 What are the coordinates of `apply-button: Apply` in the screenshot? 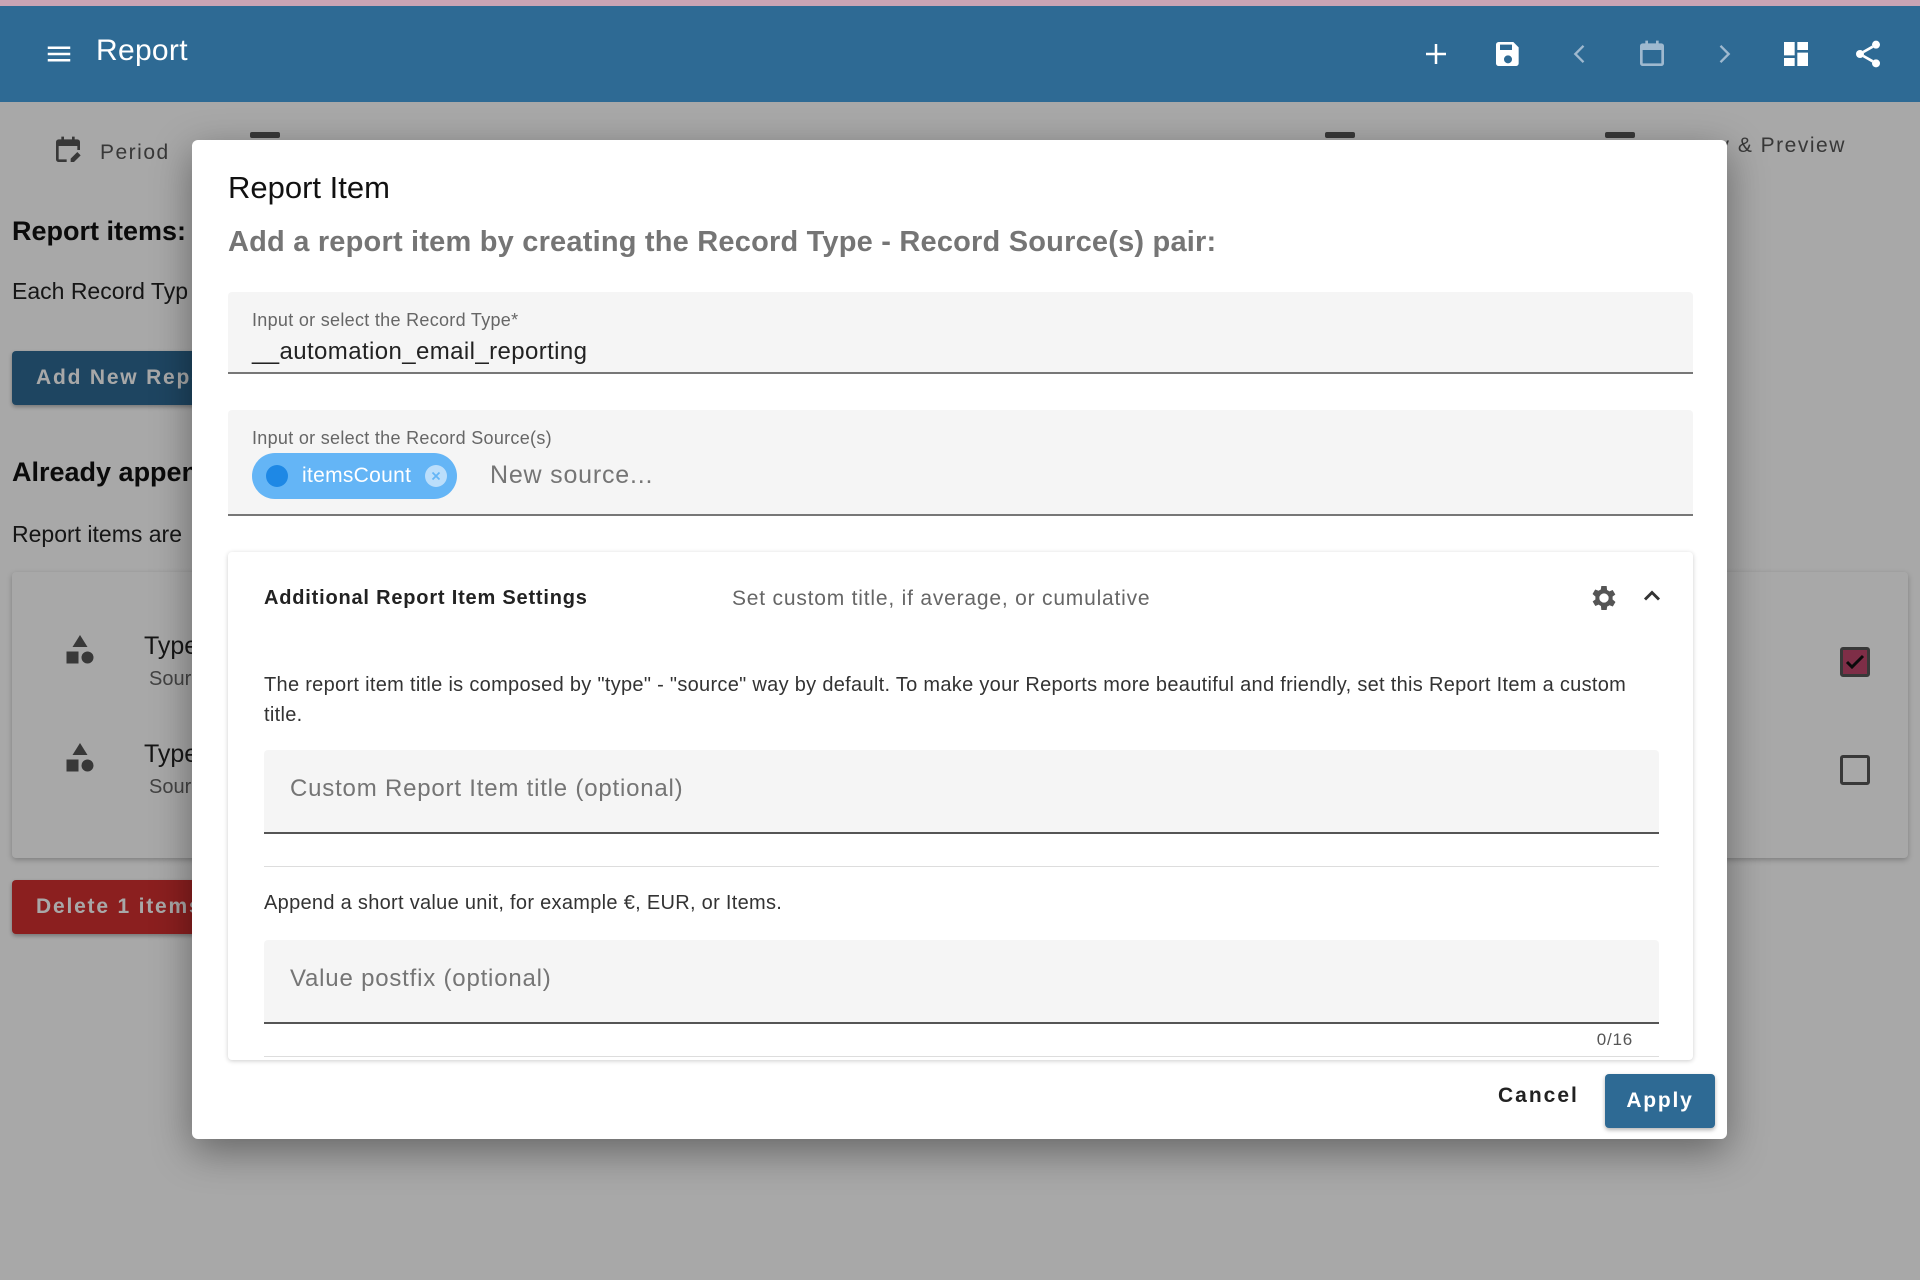 It's located at (1660, 1101).